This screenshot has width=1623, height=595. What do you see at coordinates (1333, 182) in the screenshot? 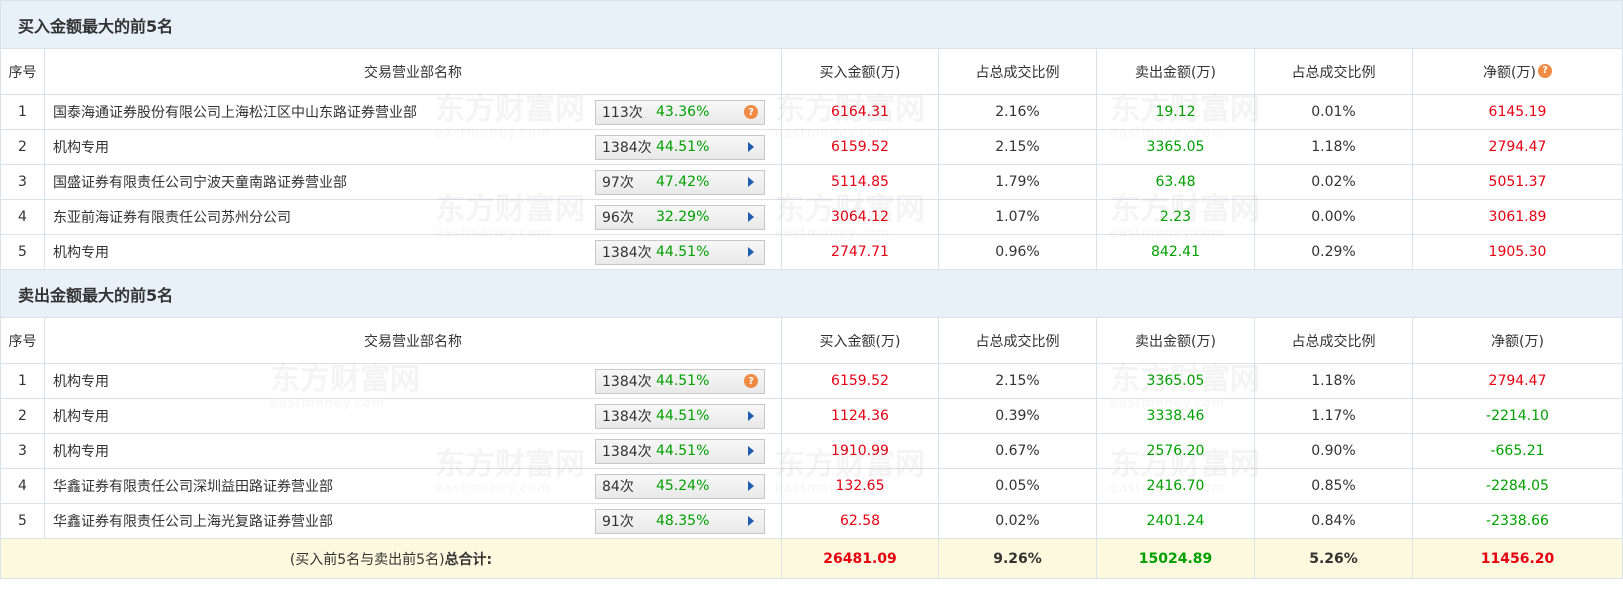
I see `sell-ratio: 0.02%` at bounding box center [1333, 182].